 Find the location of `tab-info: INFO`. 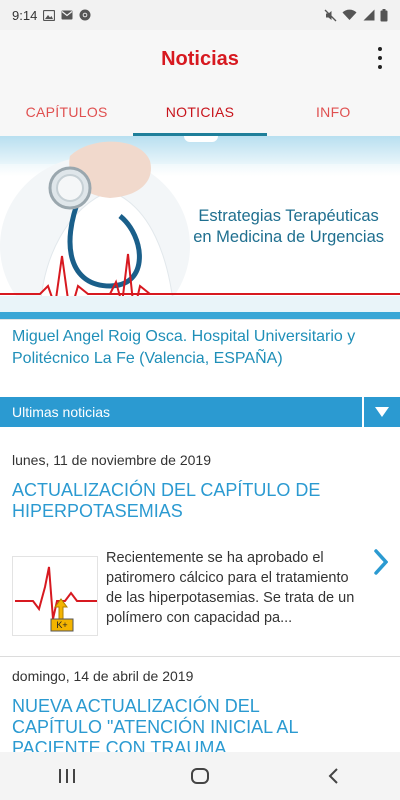

tab-info: INFO is located at coordinates (333, 112).